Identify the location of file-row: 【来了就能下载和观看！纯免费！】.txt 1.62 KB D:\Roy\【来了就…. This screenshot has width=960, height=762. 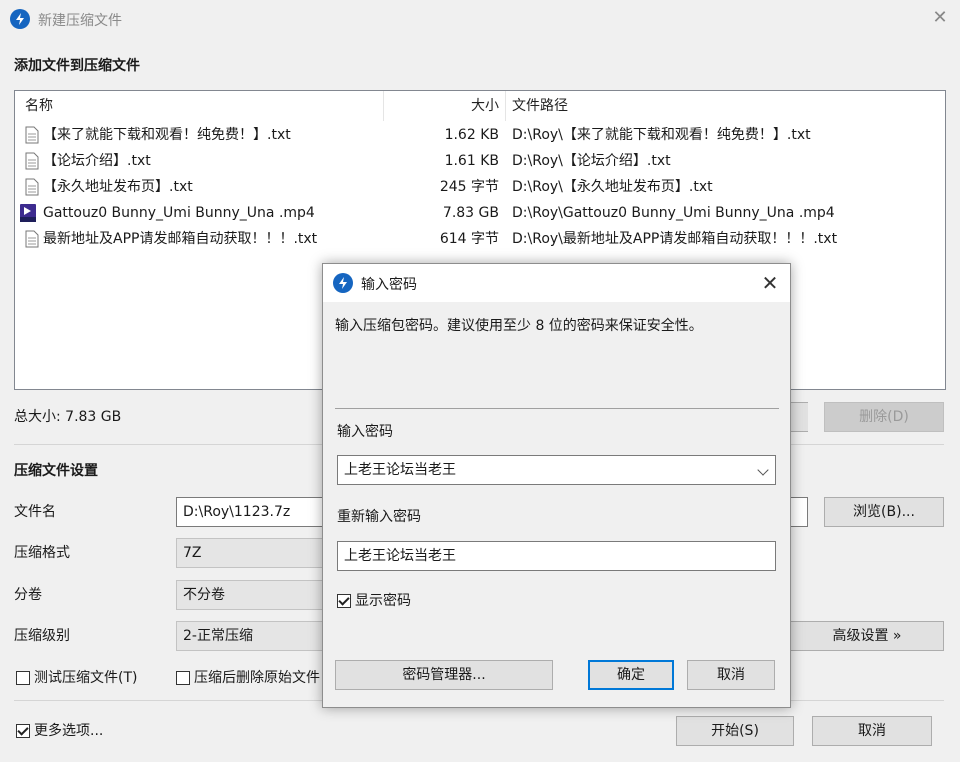
(480, 135).